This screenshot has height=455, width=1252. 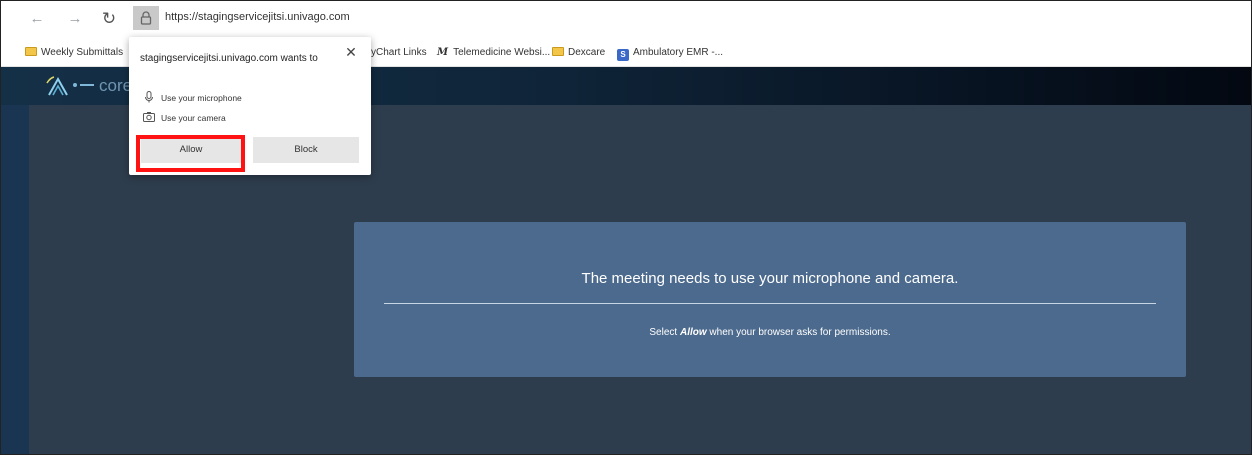 I want to click on m-icon: M, so click(x=443, y=52).